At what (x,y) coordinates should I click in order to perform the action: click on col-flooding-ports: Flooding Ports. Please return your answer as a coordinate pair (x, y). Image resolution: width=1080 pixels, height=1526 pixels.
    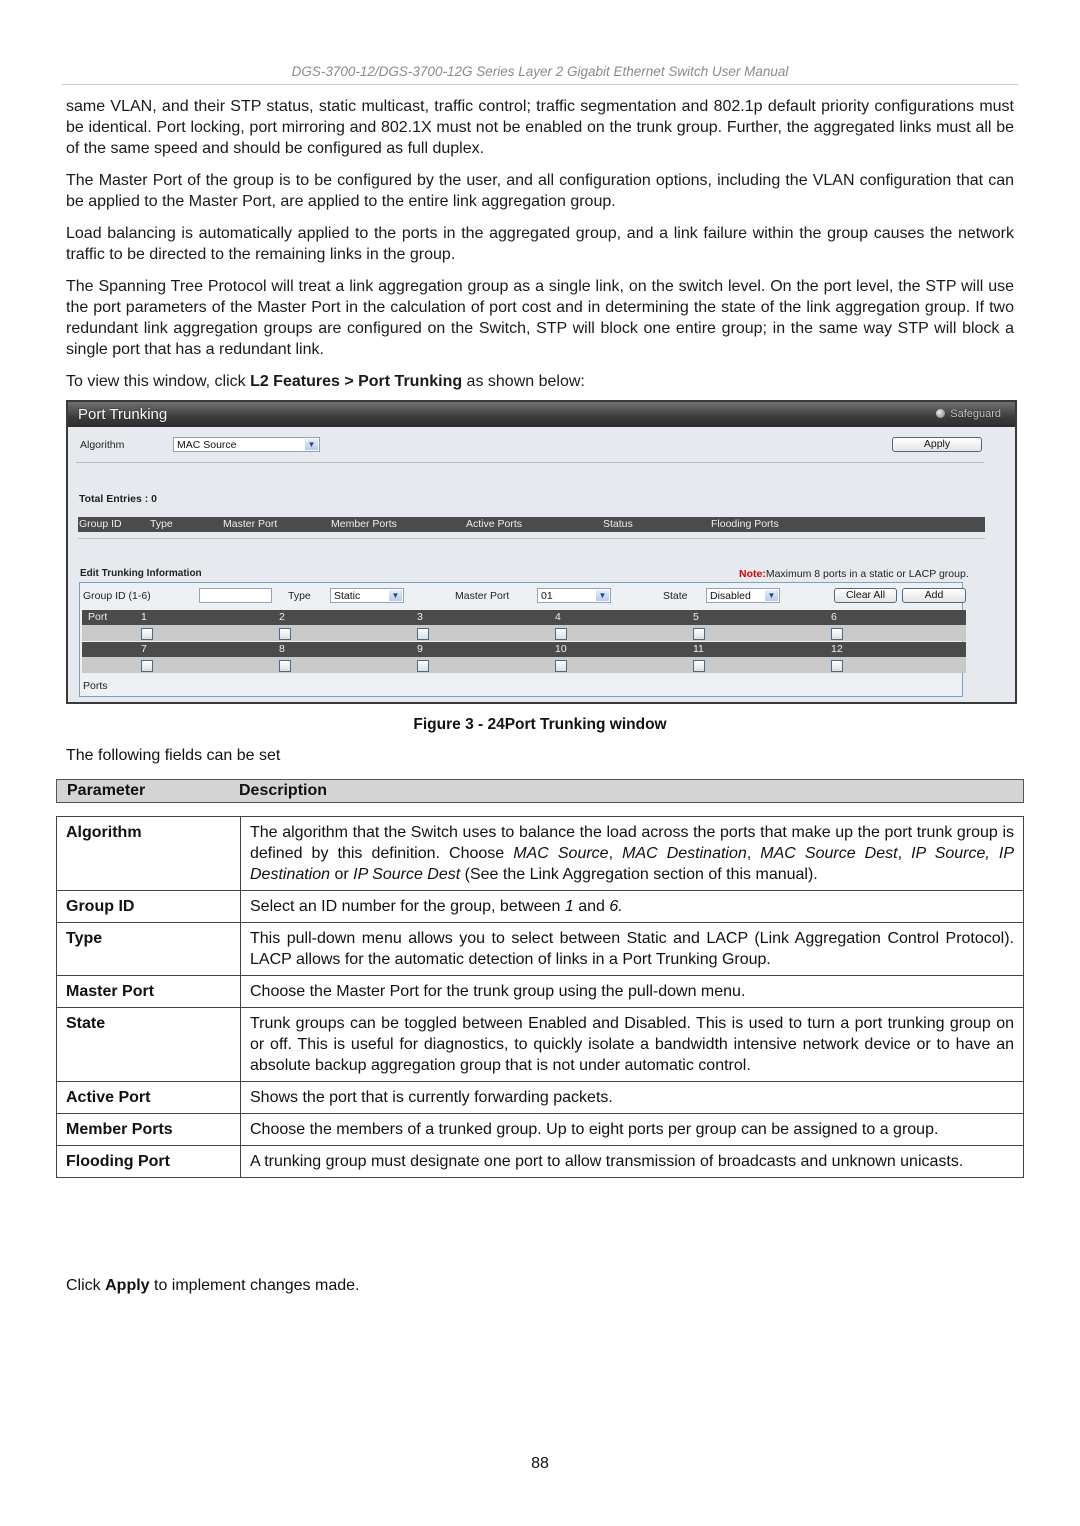
    Looking at the image, I should click on (745, 524).